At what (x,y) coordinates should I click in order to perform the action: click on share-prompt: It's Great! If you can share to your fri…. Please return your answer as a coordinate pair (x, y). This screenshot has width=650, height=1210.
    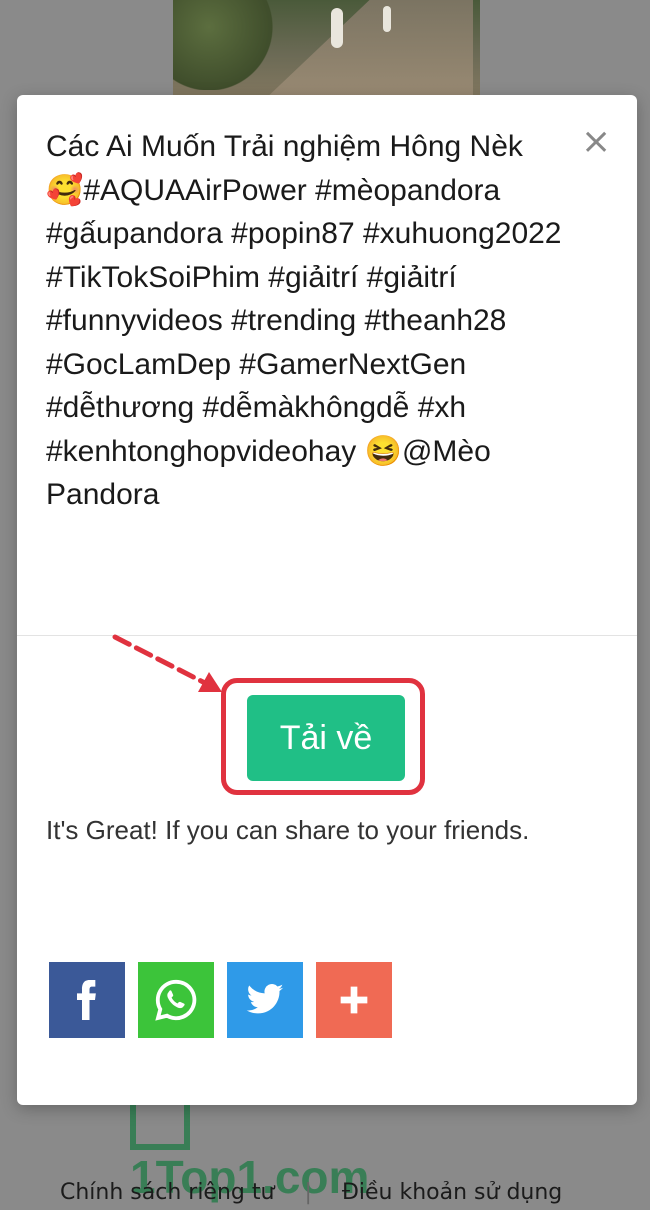
    Looking at the image, I should click on (288, 830).